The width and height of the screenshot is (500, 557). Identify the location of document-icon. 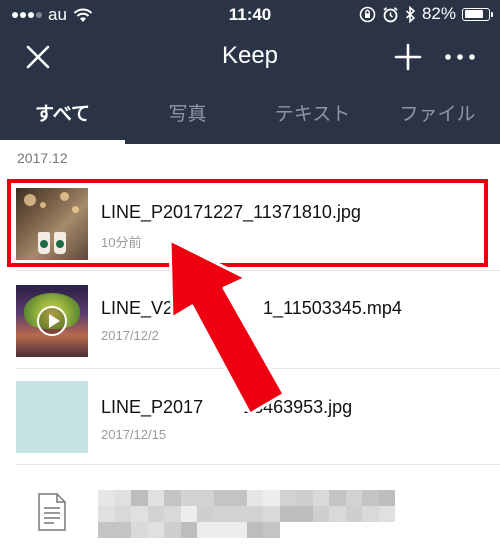
(52, 512).